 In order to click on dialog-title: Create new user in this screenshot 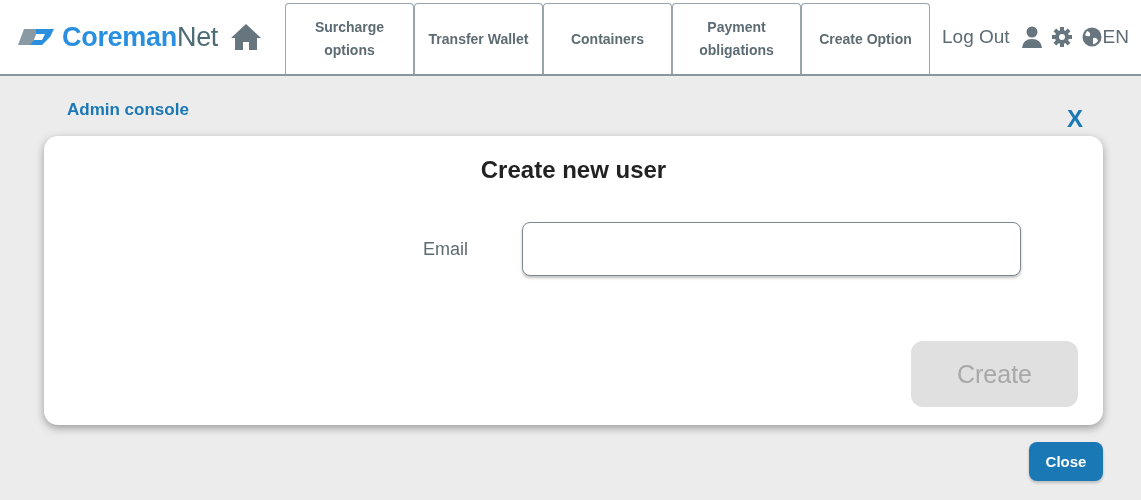, I will do `click(573, 170)`.